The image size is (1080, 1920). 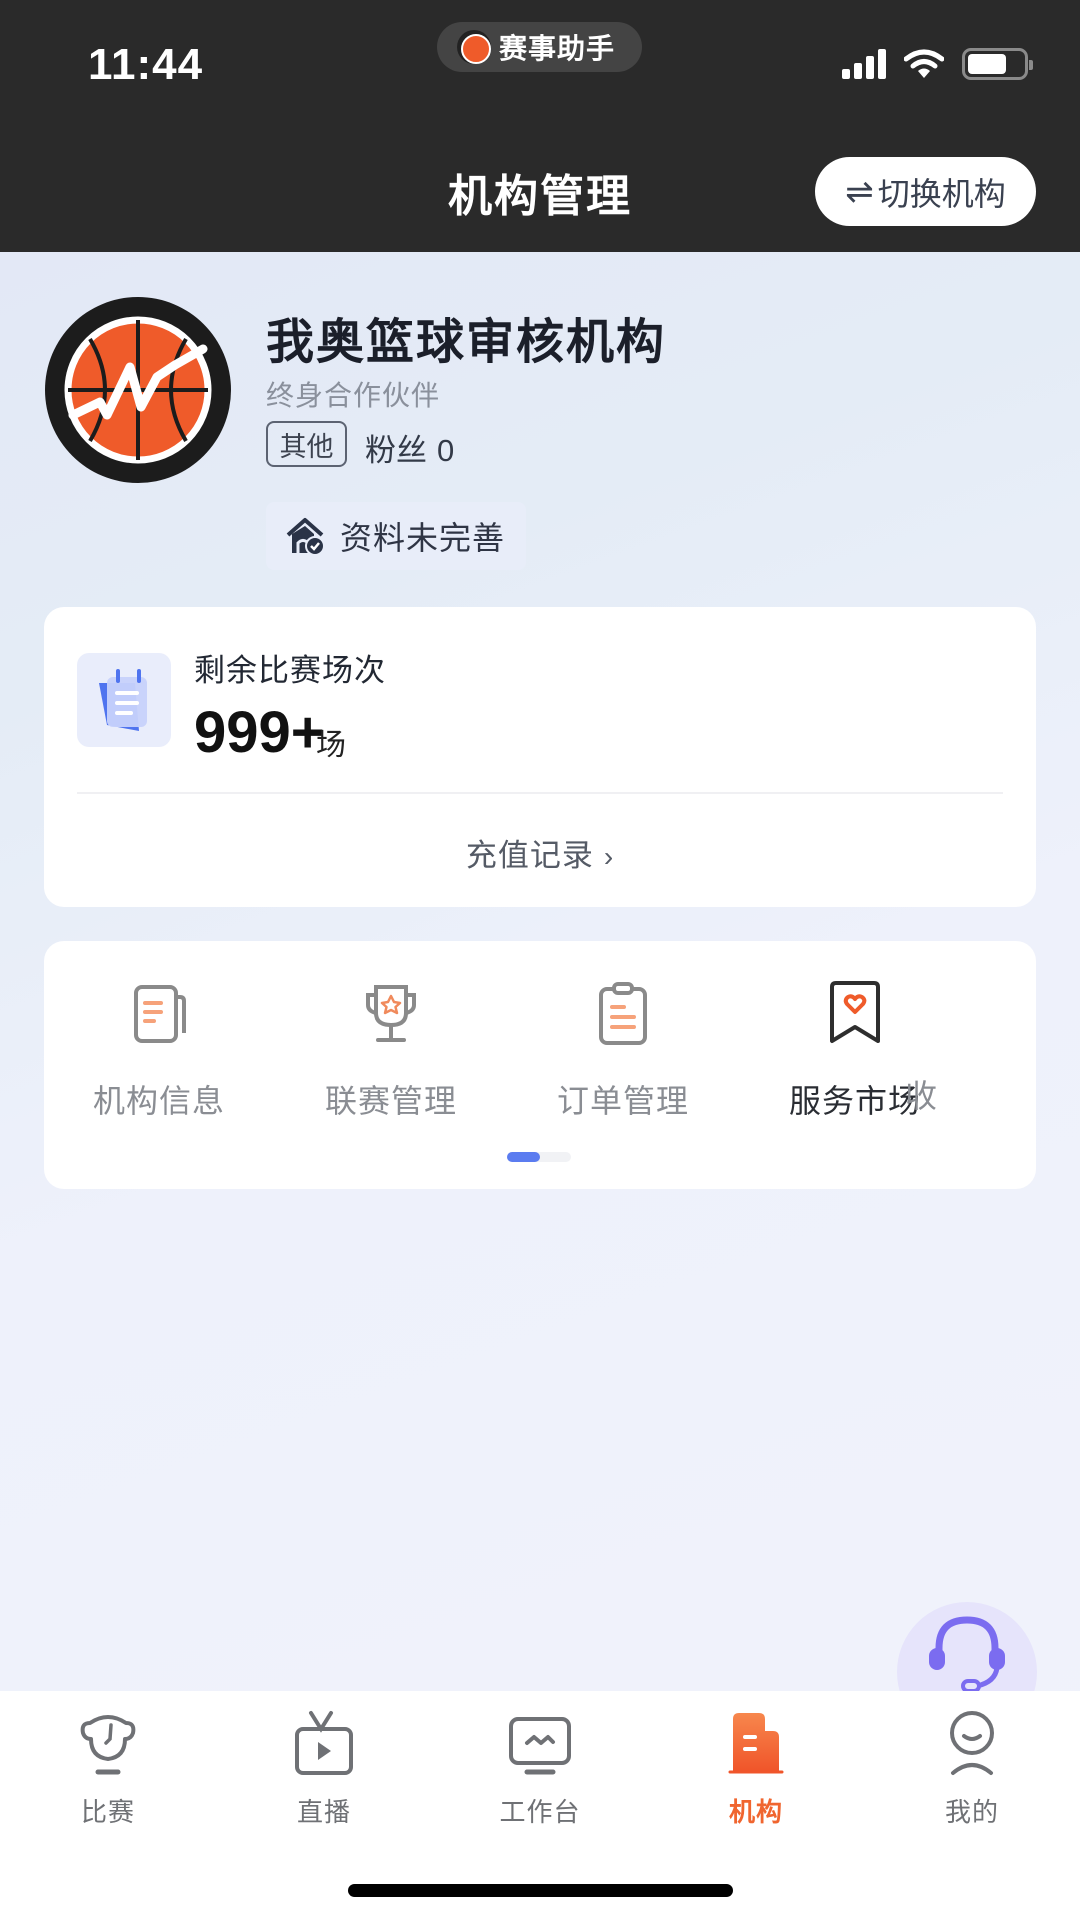 I want to click on tab-live: 直播, so click(x=324, y=1769).